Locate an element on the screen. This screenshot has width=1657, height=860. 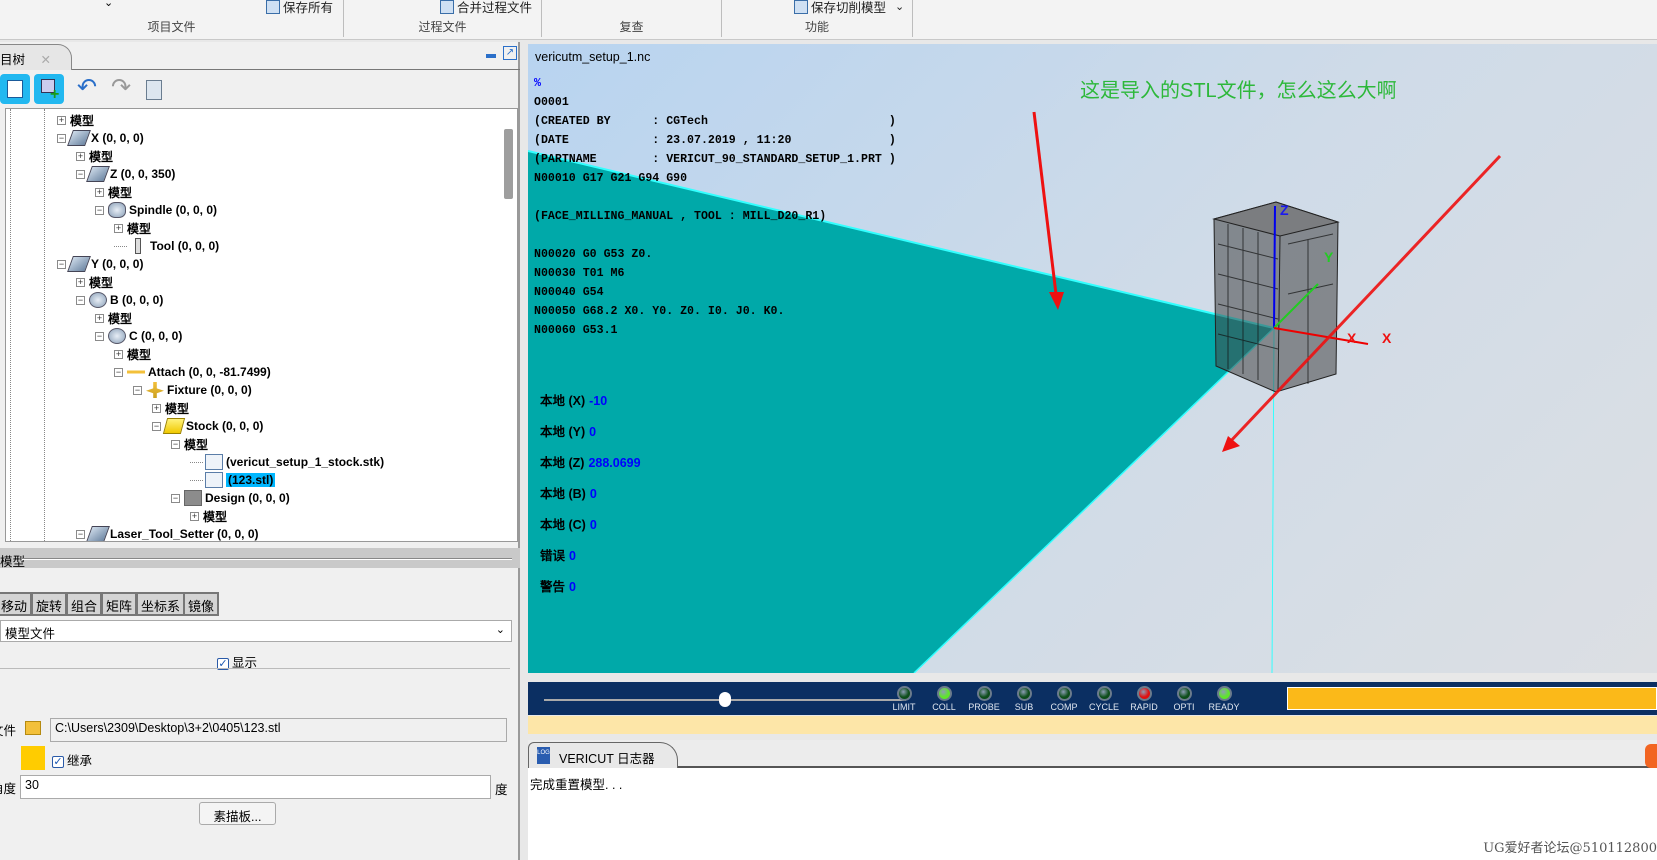
model-tab: 坐标系 is located at coordinates (161, 604).